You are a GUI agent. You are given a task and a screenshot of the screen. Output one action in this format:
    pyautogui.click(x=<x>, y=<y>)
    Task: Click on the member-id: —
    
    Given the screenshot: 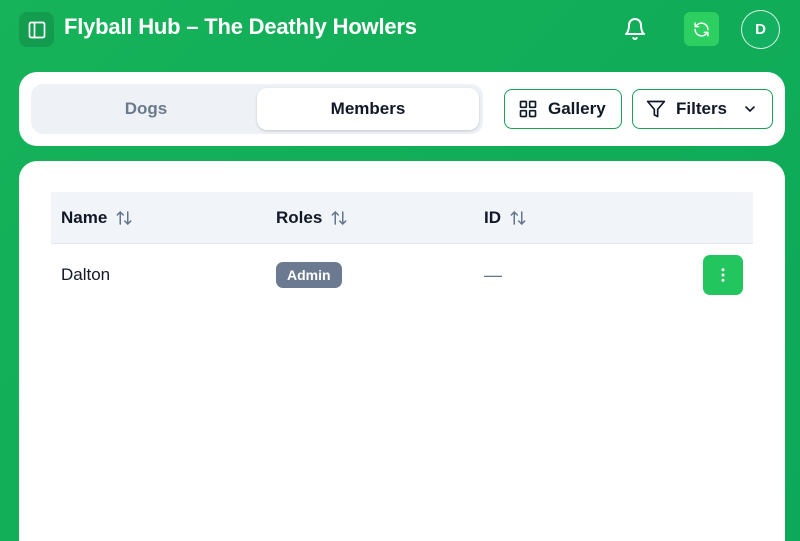 What is the action you would take?
    pyautogui.click(x=493, y=274)
    